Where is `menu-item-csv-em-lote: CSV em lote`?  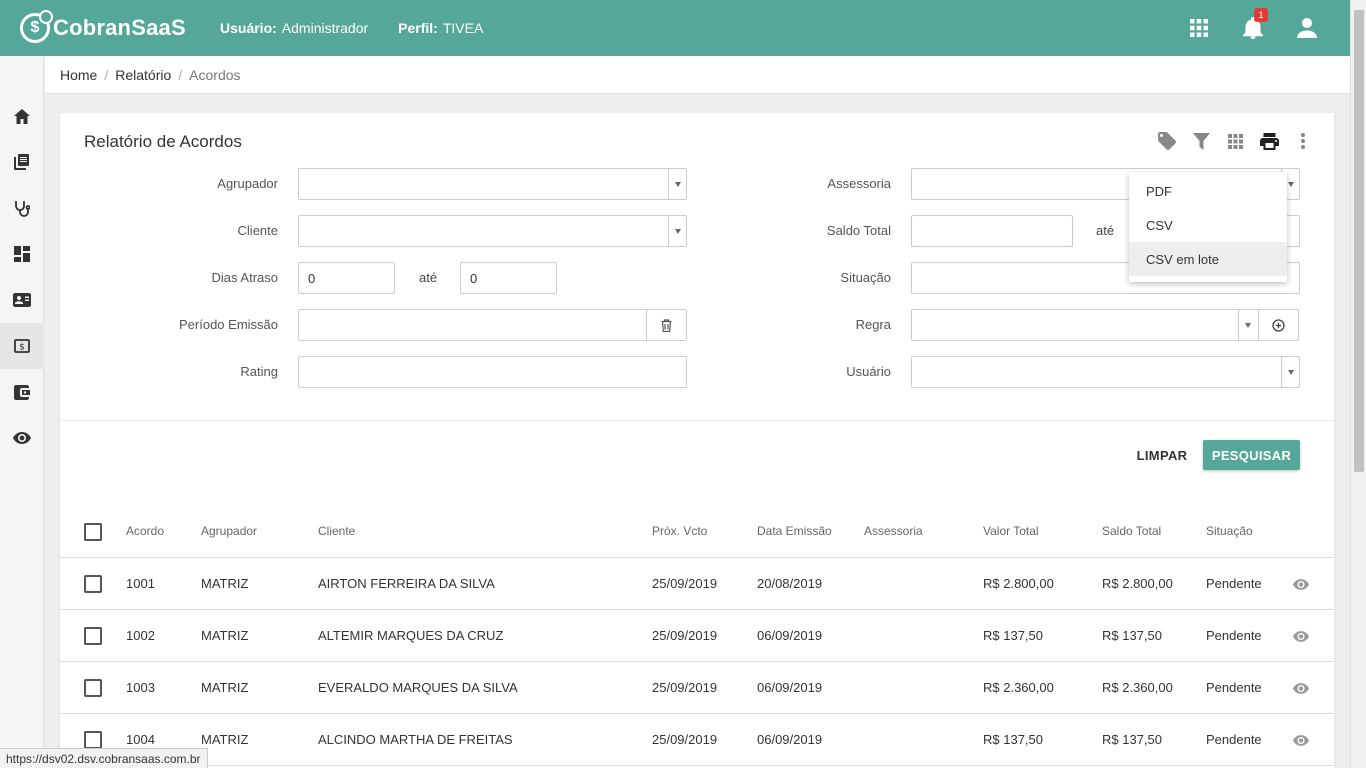
menu-item-csv-em-lote: CSV em lote is located at coordinates (1208, 259).